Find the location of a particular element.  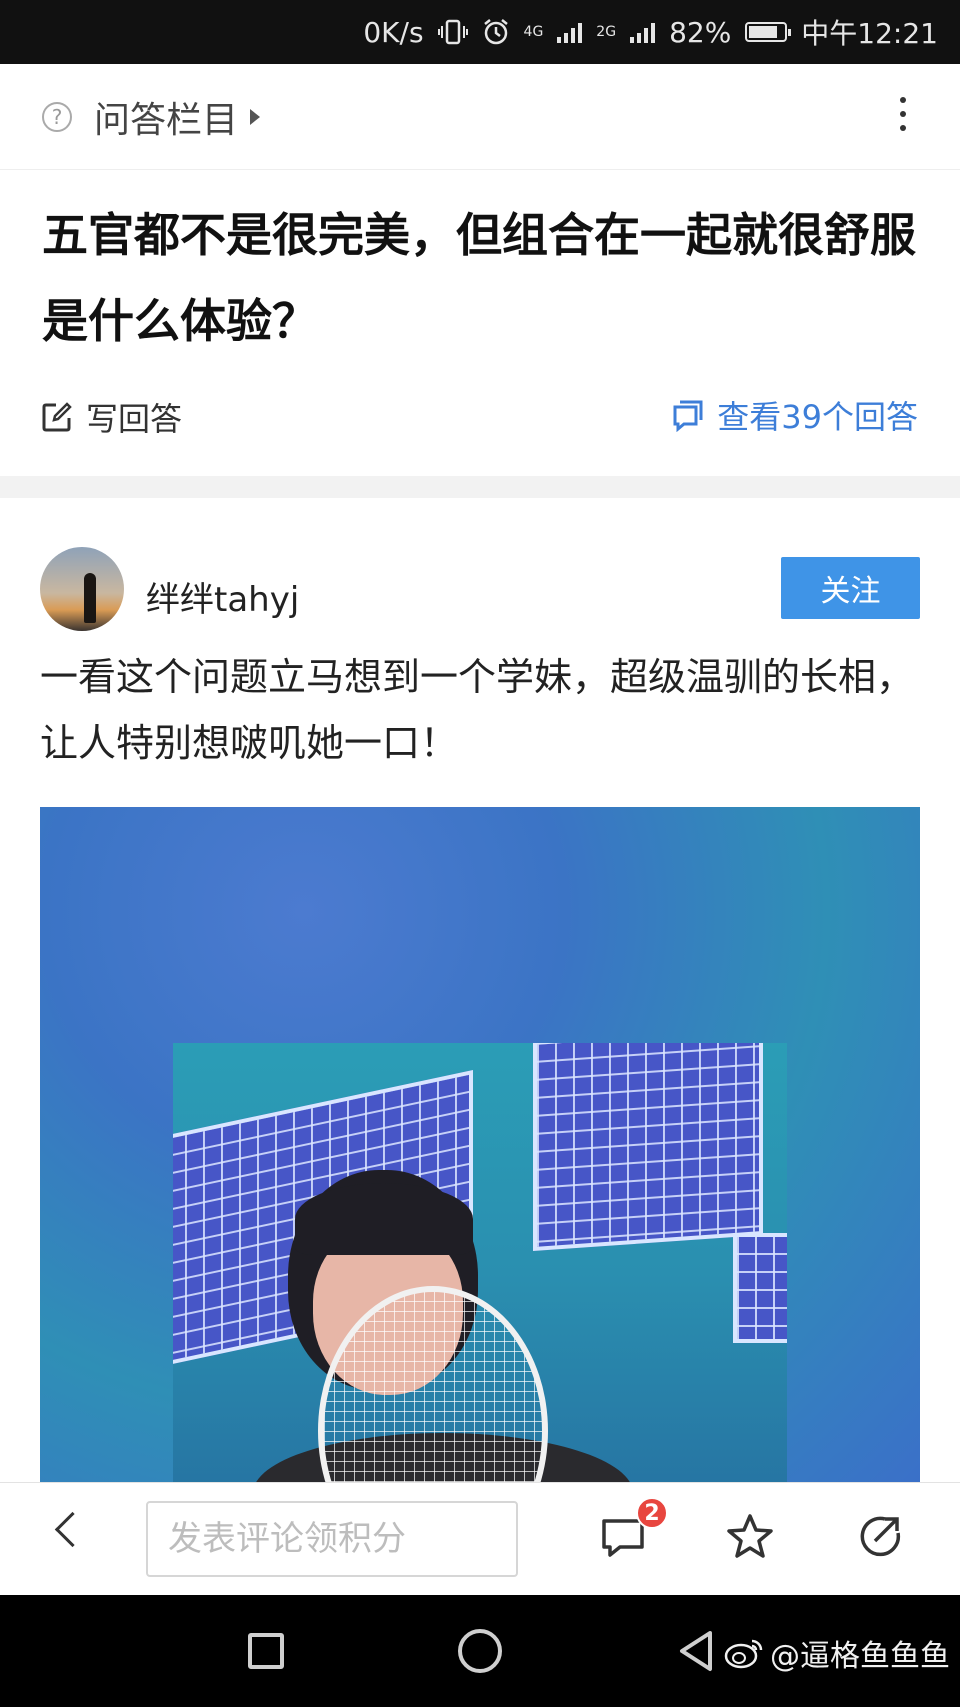

clock: 中午12:21 is located at coordinates (869, 33).